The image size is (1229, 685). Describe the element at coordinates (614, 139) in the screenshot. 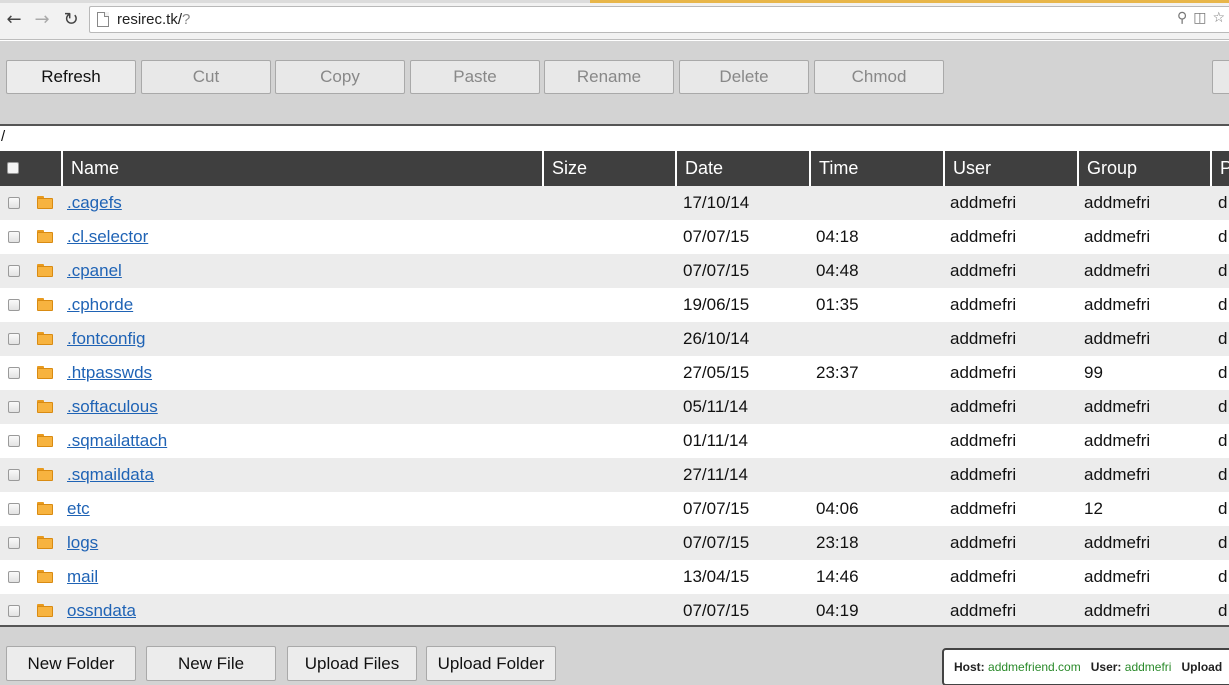

I see `current-path: /` at that location.